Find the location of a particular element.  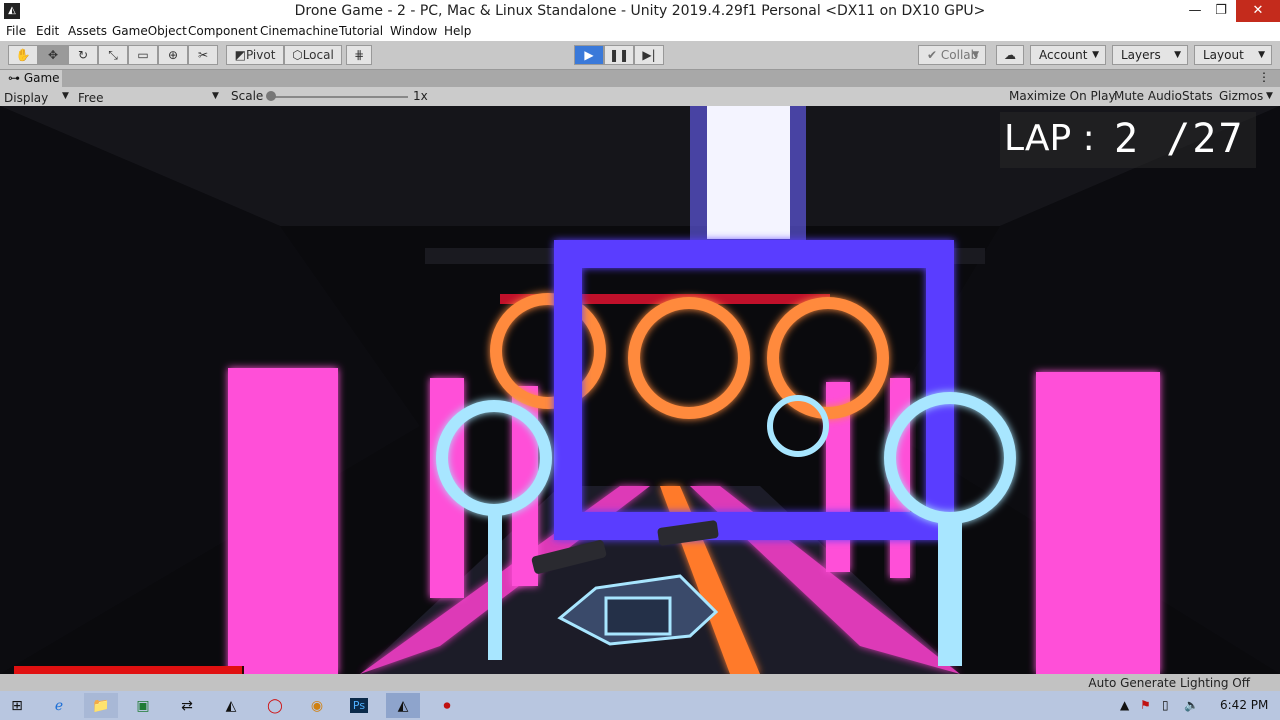

blender-icon: ◉ is located at coordinates (317, 705).